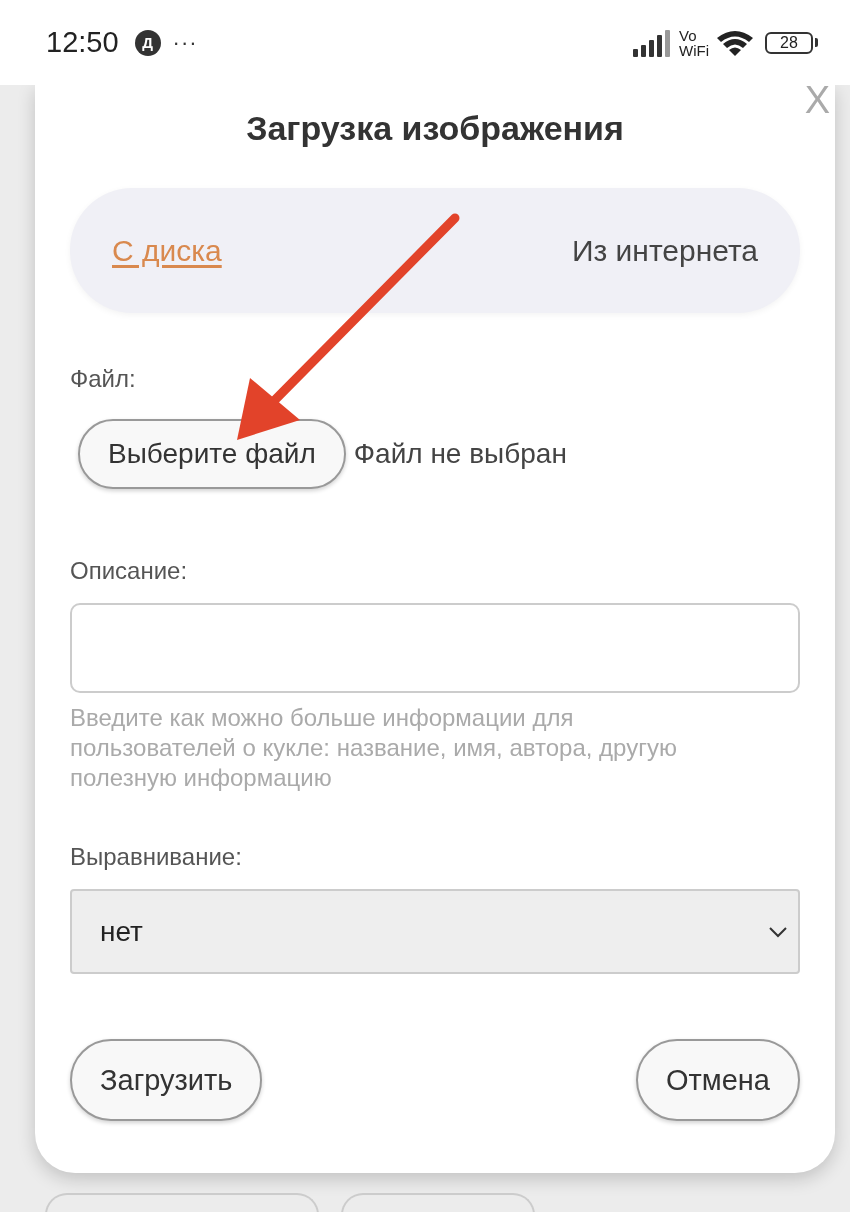 The height and width of the screenshot is (1212, 850). Describe the element at coordinates (166, 1080) in the screenshot. I see `upload-button: Загрузить` at that location.